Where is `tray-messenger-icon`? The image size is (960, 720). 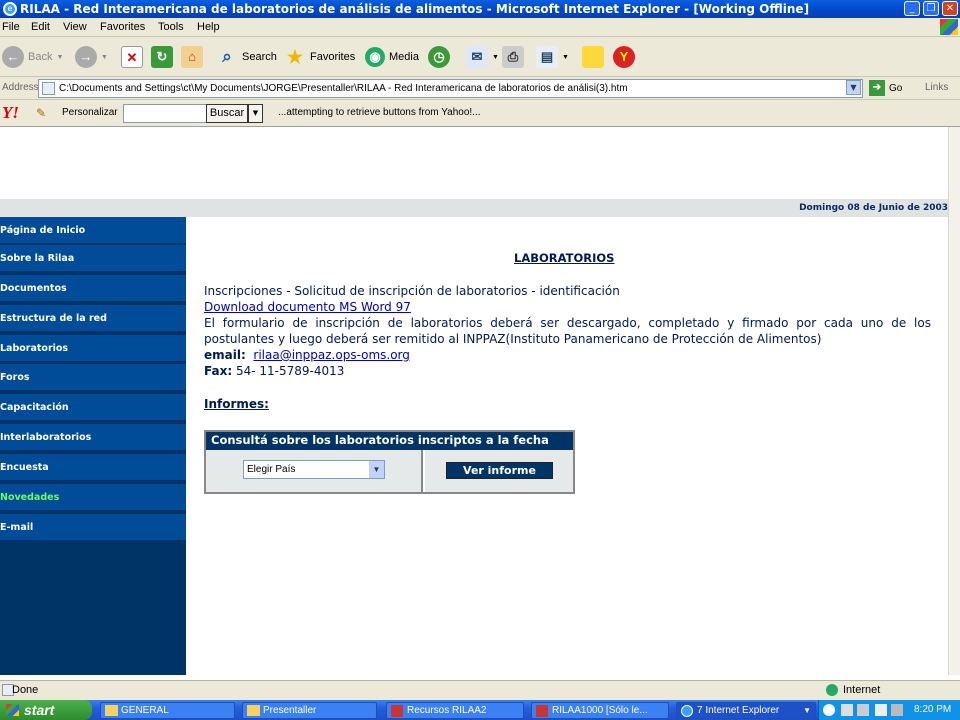
tray-messenger-icon is located at coordinates (881, 710).